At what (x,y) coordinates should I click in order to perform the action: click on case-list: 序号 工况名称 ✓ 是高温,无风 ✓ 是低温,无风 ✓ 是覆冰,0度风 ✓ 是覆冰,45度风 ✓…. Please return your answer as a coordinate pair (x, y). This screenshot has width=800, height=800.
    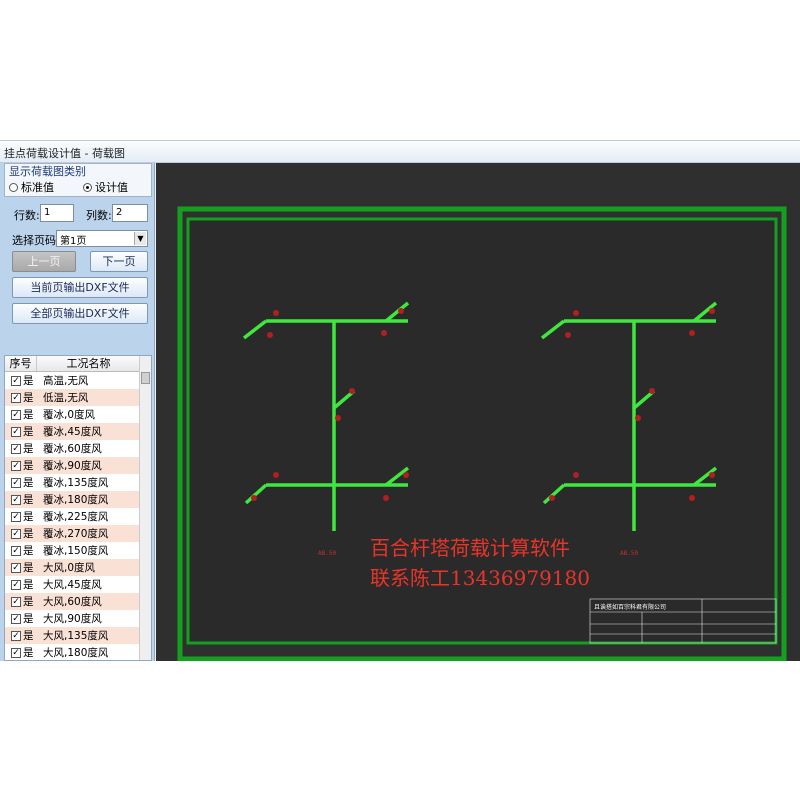
    Looking at the image, I should click on (78, 508).